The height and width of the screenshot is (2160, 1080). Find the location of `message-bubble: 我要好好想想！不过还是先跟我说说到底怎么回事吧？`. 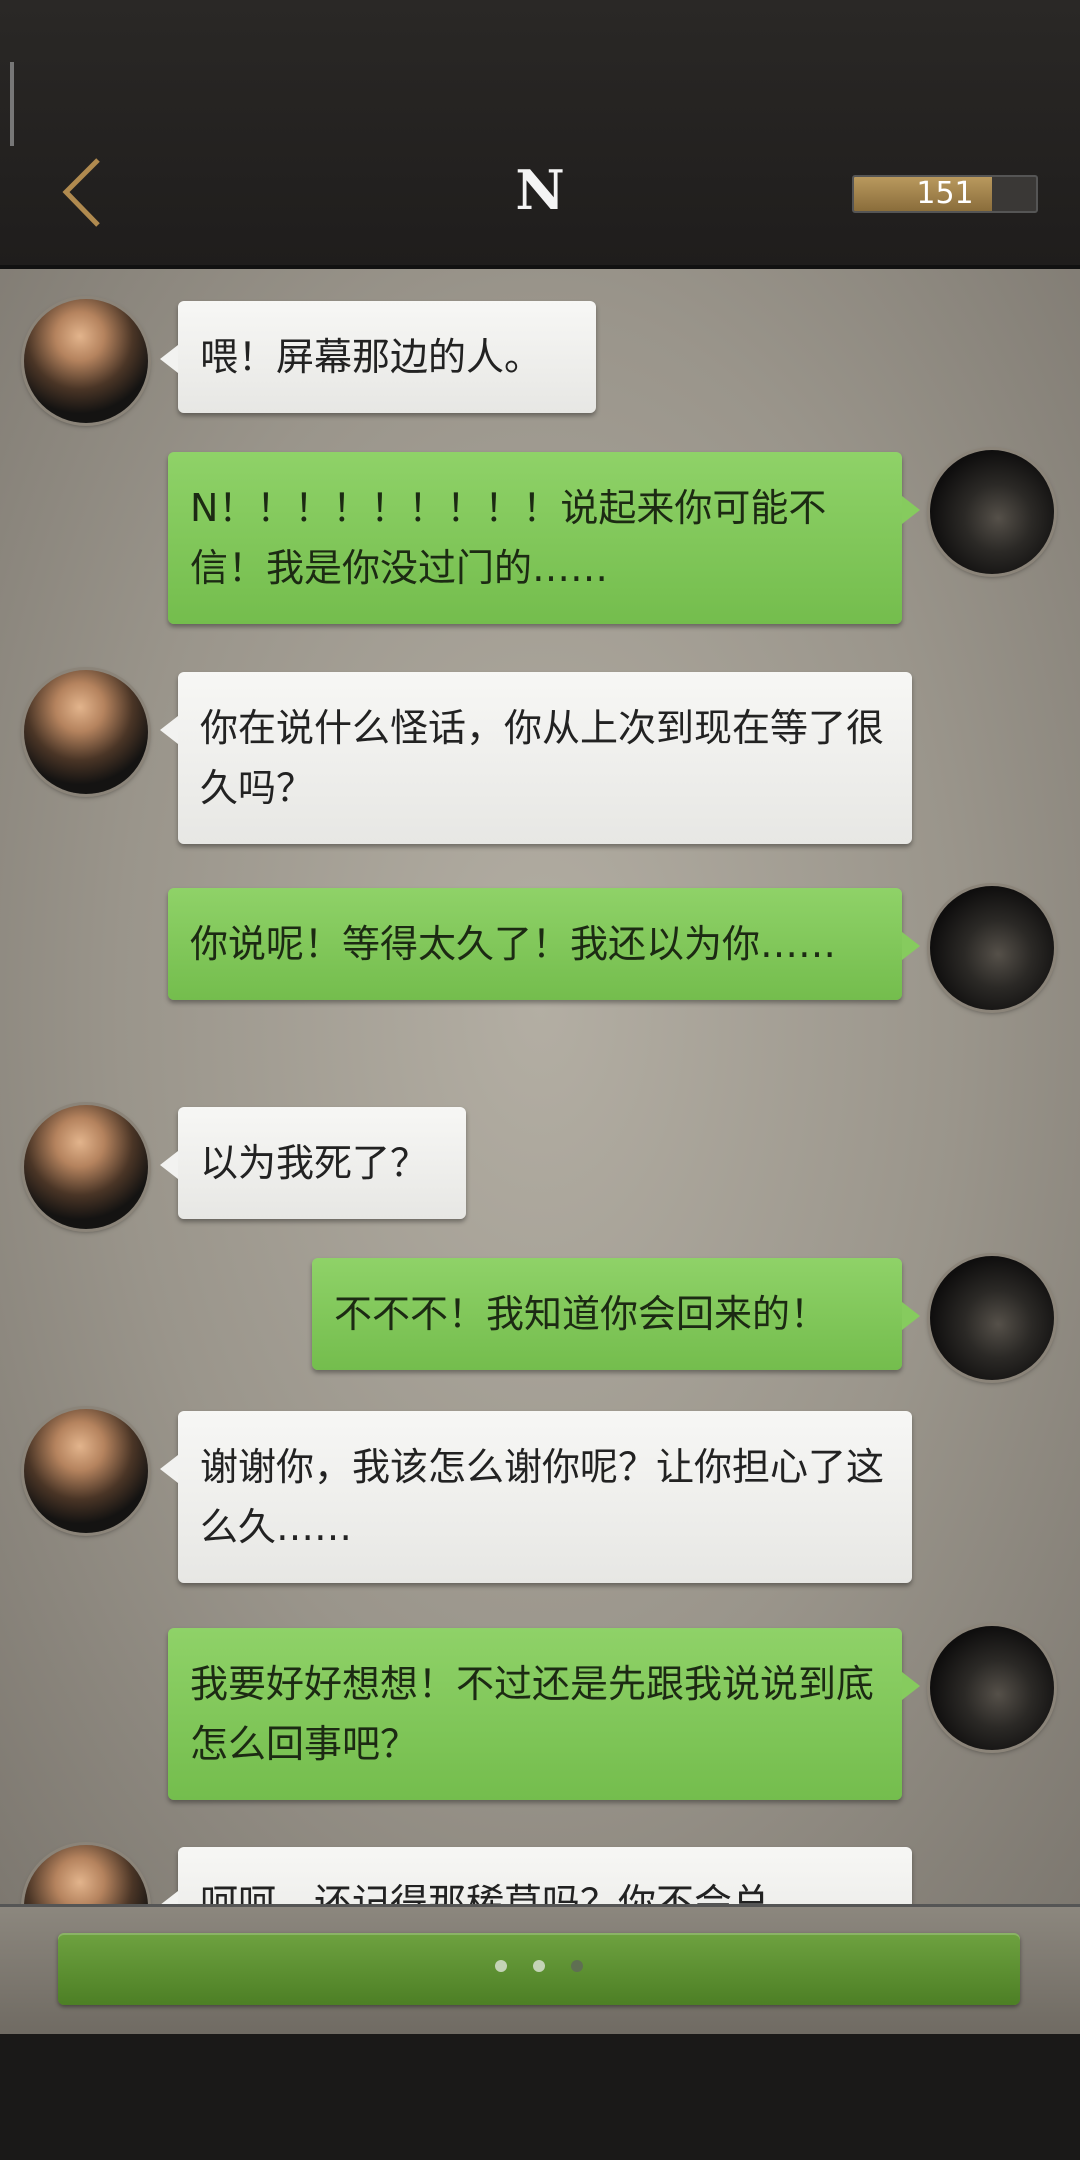

message-bubble: 我要好好想想！不过还是先跟我说说到底怎么回事吧？ is located at coordinates (544, 1714).